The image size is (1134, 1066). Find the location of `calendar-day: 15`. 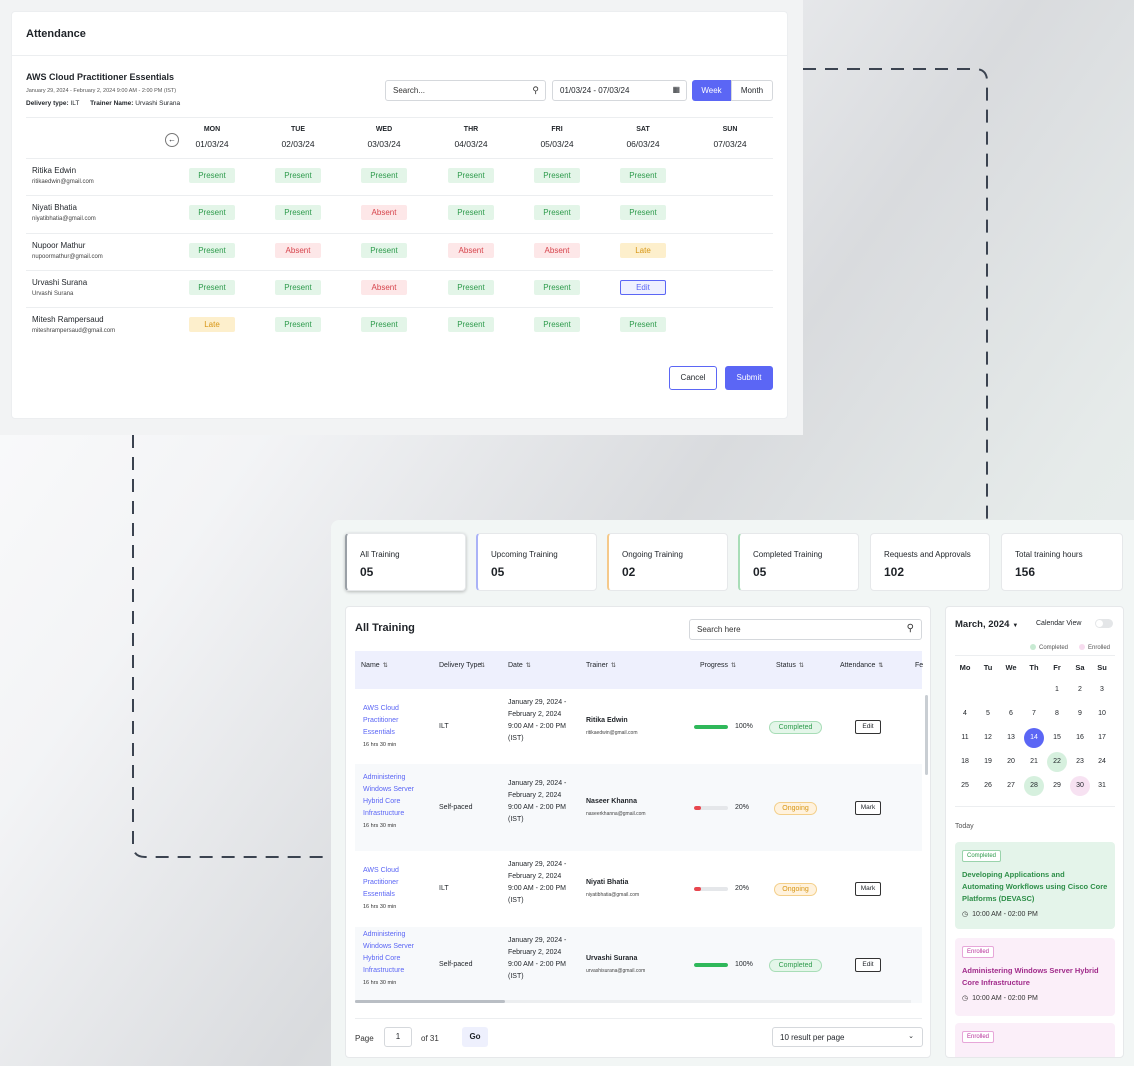

calendar-day: 15 is located at coordinates (1057, 738).